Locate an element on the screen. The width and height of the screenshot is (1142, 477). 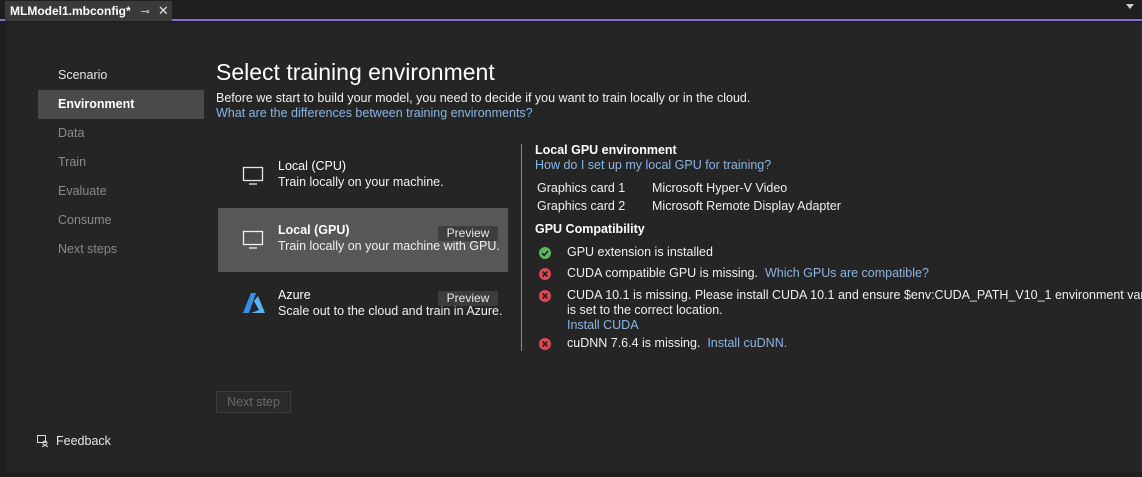
option-title: Azure is located at coordinates (294, 295).